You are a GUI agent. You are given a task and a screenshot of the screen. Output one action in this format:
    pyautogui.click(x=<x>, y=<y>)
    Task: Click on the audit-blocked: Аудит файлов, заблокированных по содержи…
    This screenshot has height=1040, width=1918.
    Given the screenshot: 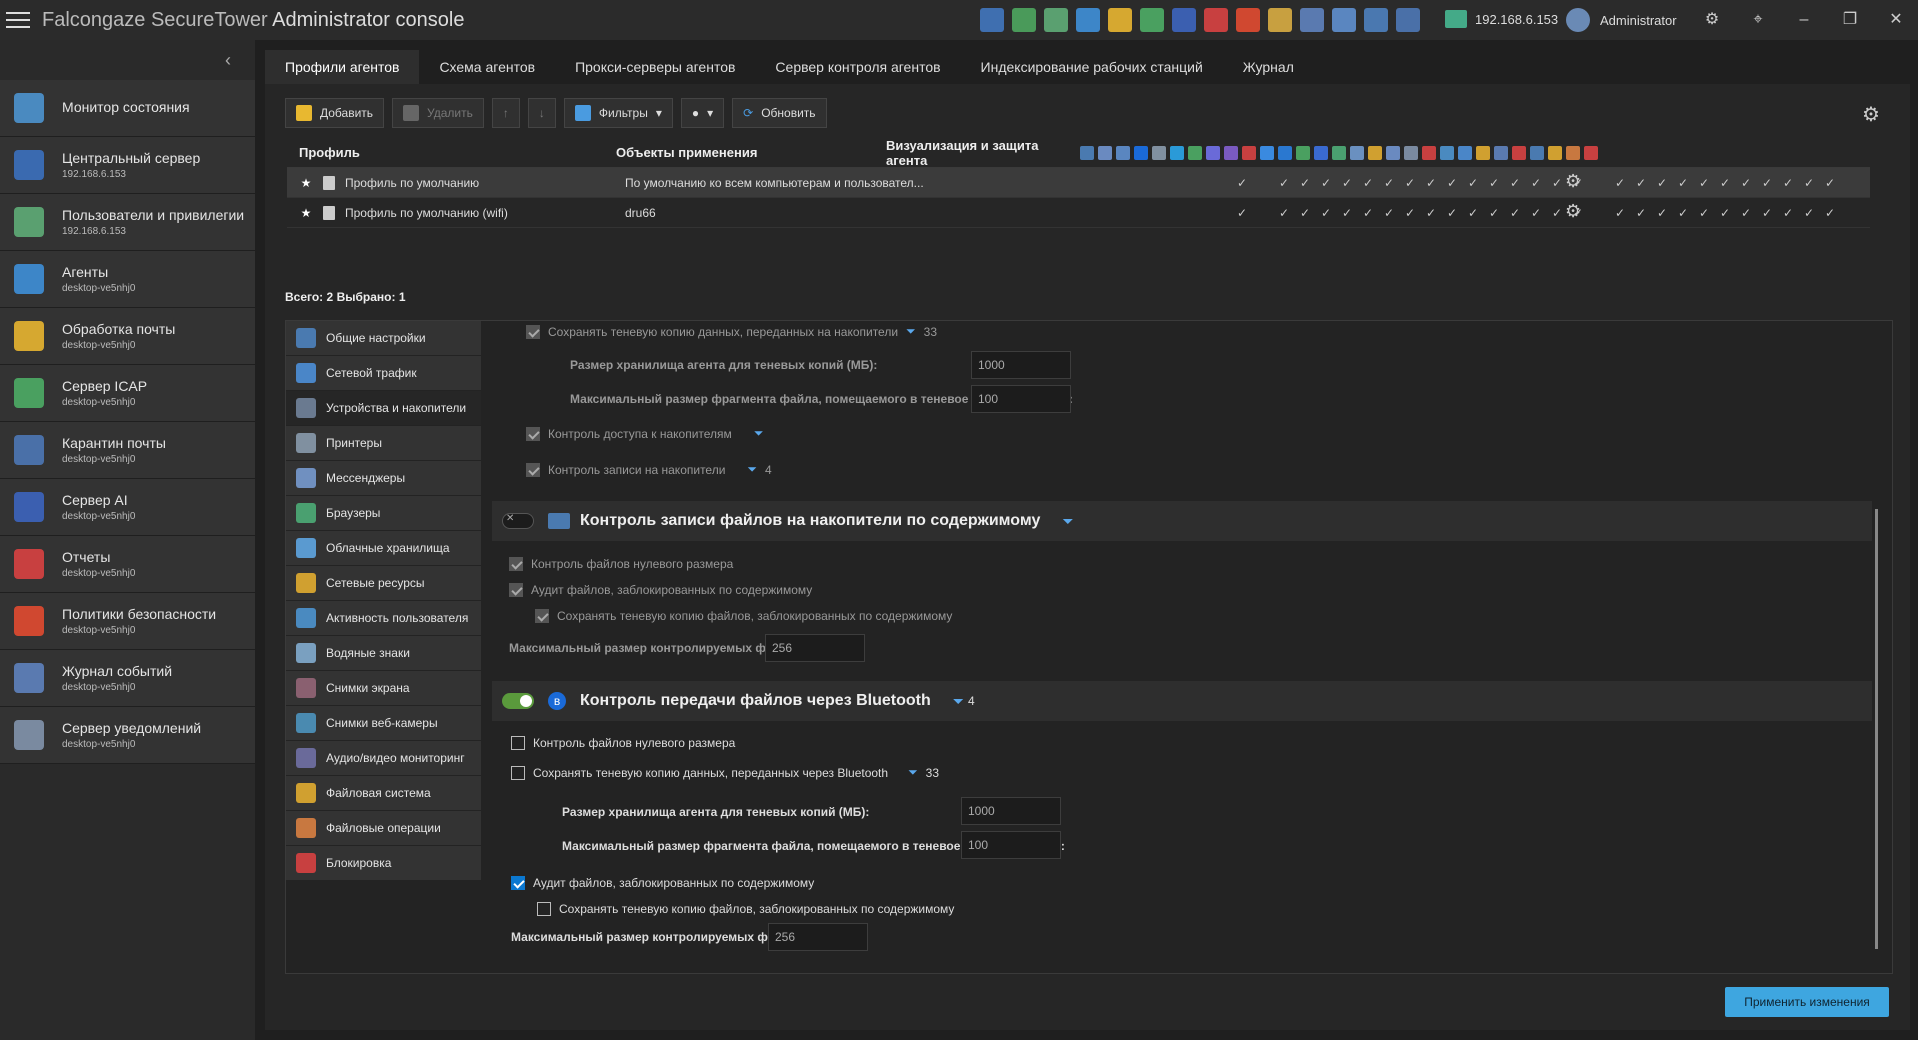 What is the action you would take?
    pyautogui.click(x=660, y=590)
    